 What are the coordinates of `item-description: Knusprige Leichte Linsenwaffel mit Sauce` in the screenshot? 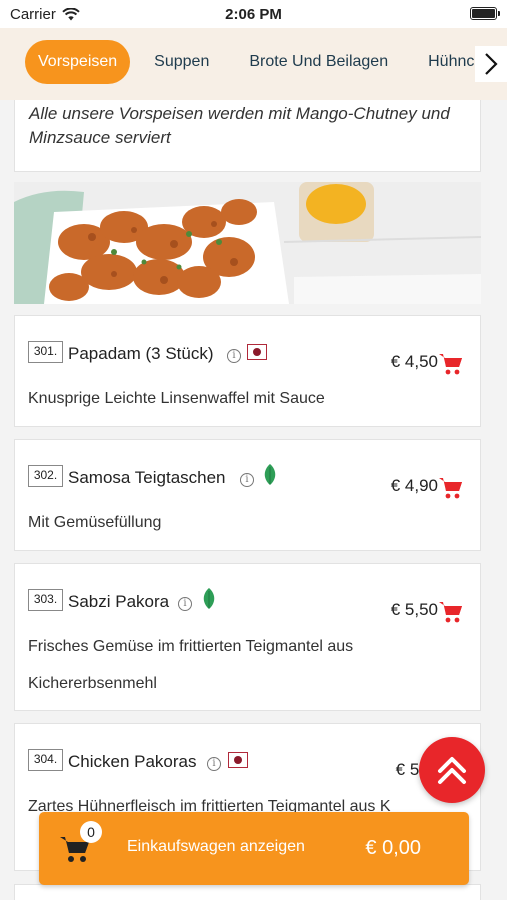 It's located at (176, 398).